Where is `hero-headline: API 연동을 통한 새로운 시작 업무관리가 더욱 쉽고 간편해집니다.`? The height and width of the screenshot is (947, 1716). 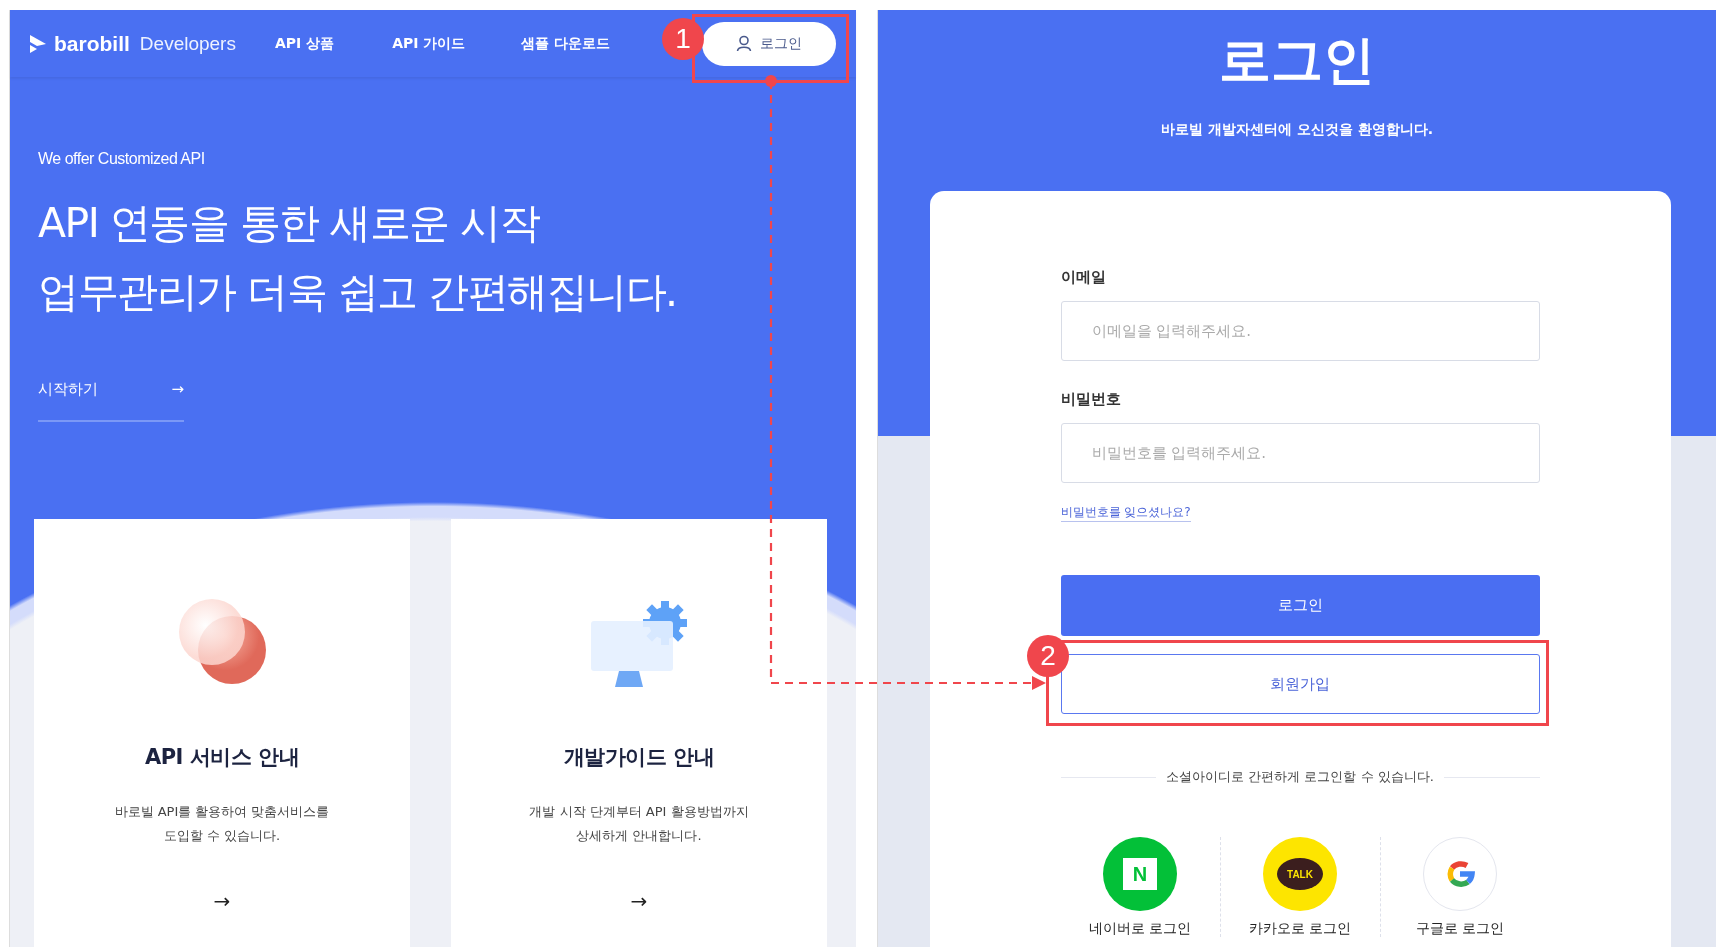
hero-headline: API 연동을 통한 새로운 시작 업무관리가 더욱 쉽고 간편해집니다. is located at coordinates (357, 258).